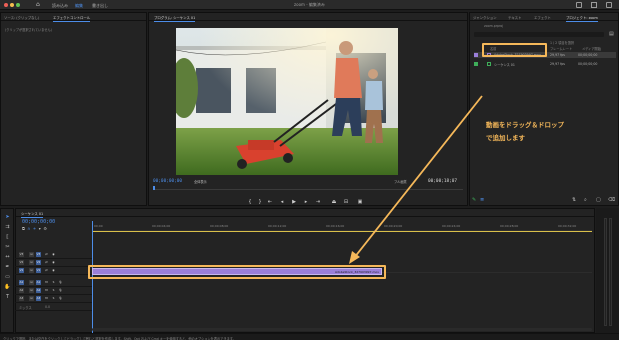 This screenshot has width=619, height=340. What do you see at coordinates (525, 132) in the screenshot?
I see `annotation-text: 動画をドラッグ＆ドロップ で追加します` at bounding box center [525, 132].